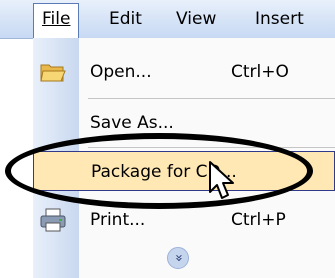  What do you see at coordinates (53, 220) in the screenshot?
I see `printer-icon` at bounding box center [53, 220].